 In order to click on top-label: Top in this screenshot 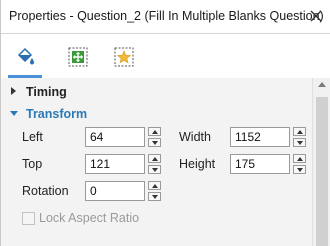, I will do `click(32, 164)`.